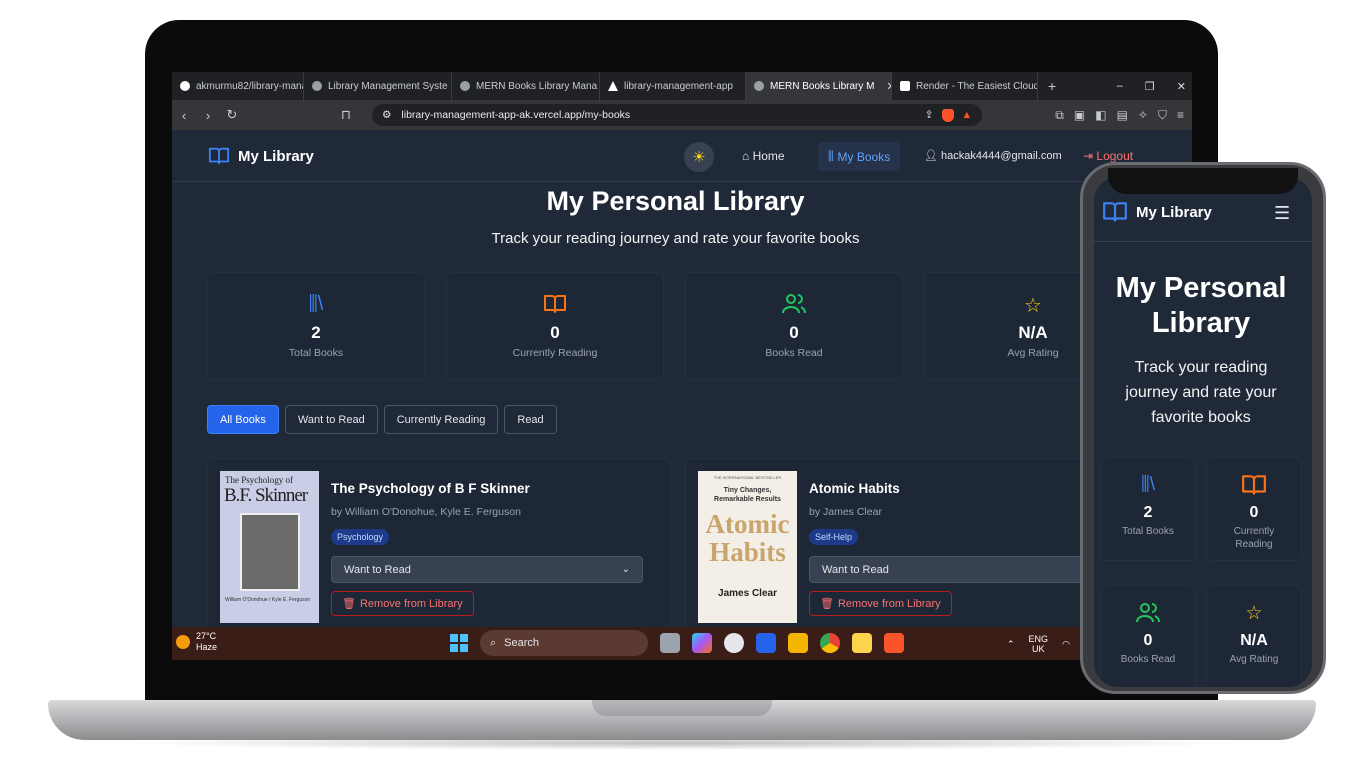  I want to click on weather-widget: 27°C Haze, so click(196, 642).